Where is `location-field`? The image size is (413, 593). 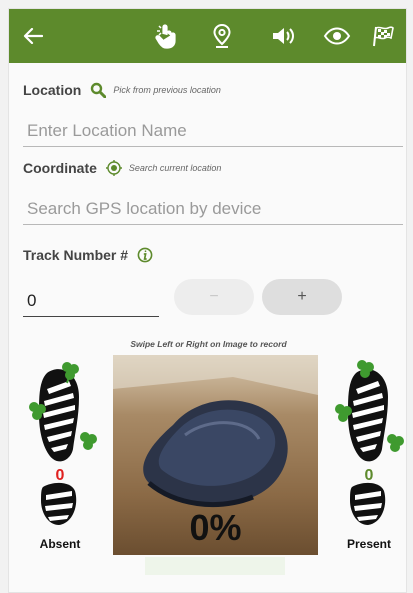
location-field is located at coordinates (213, 131).